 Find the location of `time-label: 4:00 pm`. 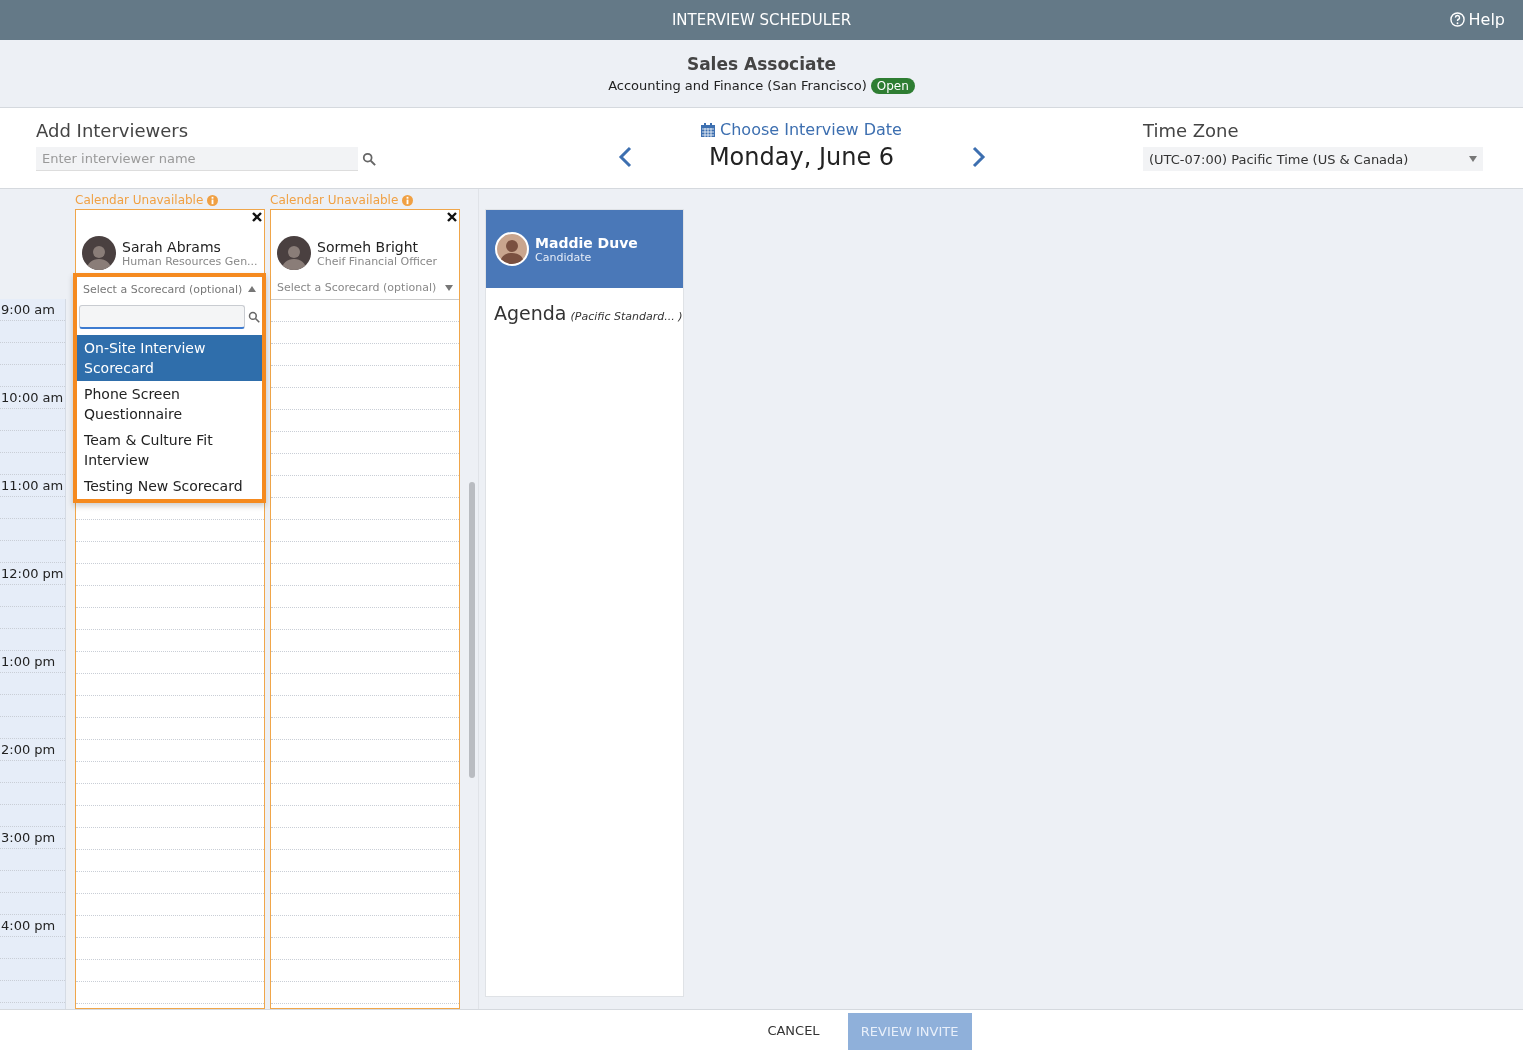

time-label: 4:00 pm is located at coordinates (28, 925).